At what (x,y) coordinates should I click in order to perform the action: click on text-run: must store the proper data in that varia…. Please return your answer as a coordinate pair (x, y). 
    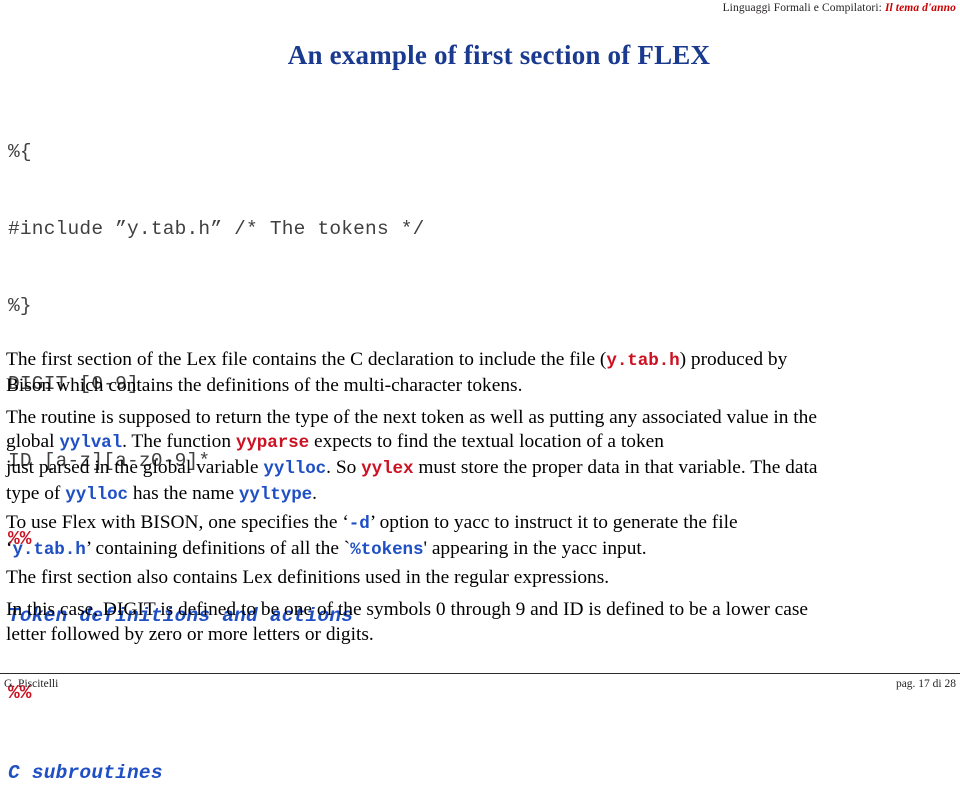
    Looking at the image, I should click on (615, 468).